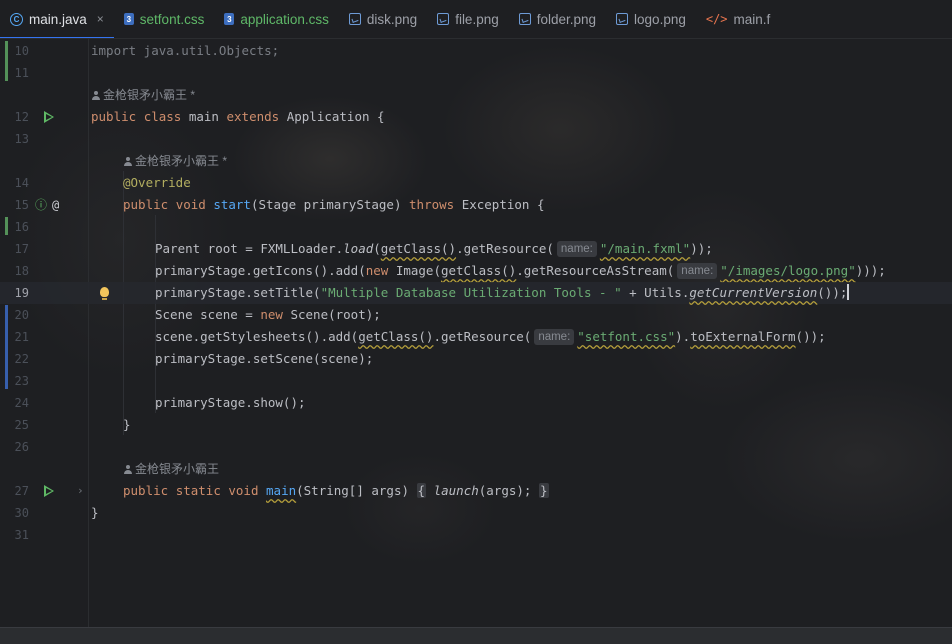 The width and height of the screenshot is (952, 644). I want to click on text-cursor, so click(848, 292).